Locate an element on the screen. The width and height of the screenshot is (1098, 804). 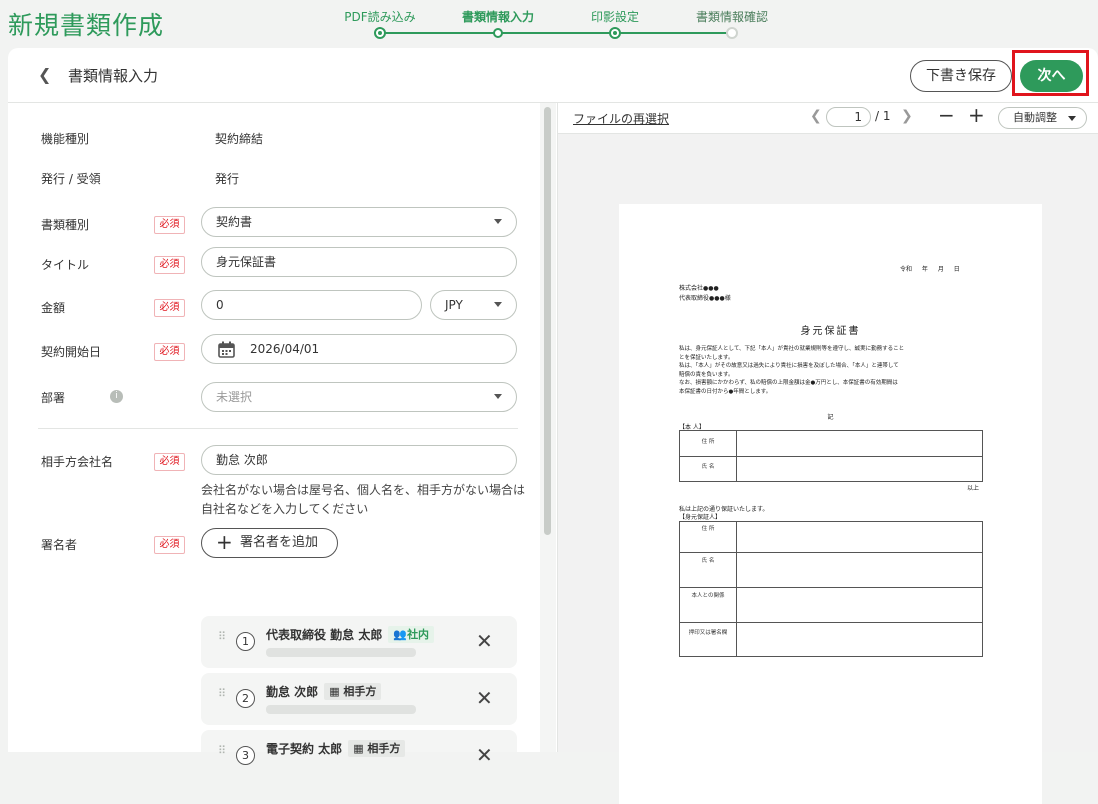
doc-body-line: 本保証書の日付から●年間とします。 is located at coordinates (725, 391).